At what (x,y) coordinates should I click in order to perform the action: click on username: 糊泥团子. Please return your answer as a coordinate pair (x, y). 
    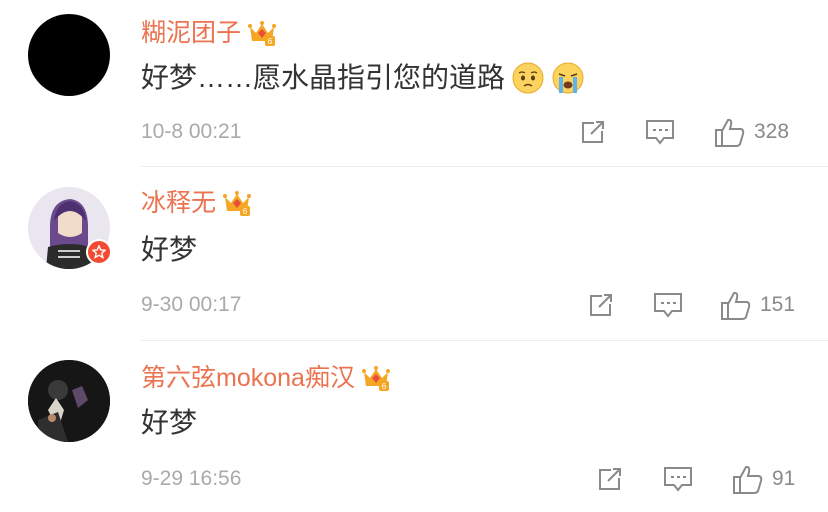
    Looking at the image, I should click on (191, 33).